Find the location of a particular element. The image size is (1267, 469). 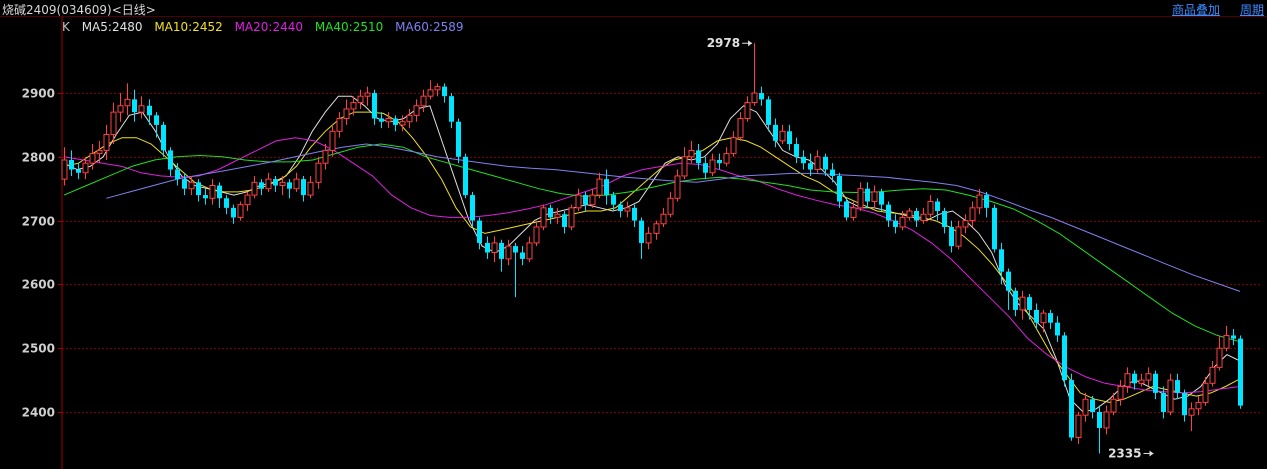

annotation-label: 2978 is located at coordinates (723, 43).